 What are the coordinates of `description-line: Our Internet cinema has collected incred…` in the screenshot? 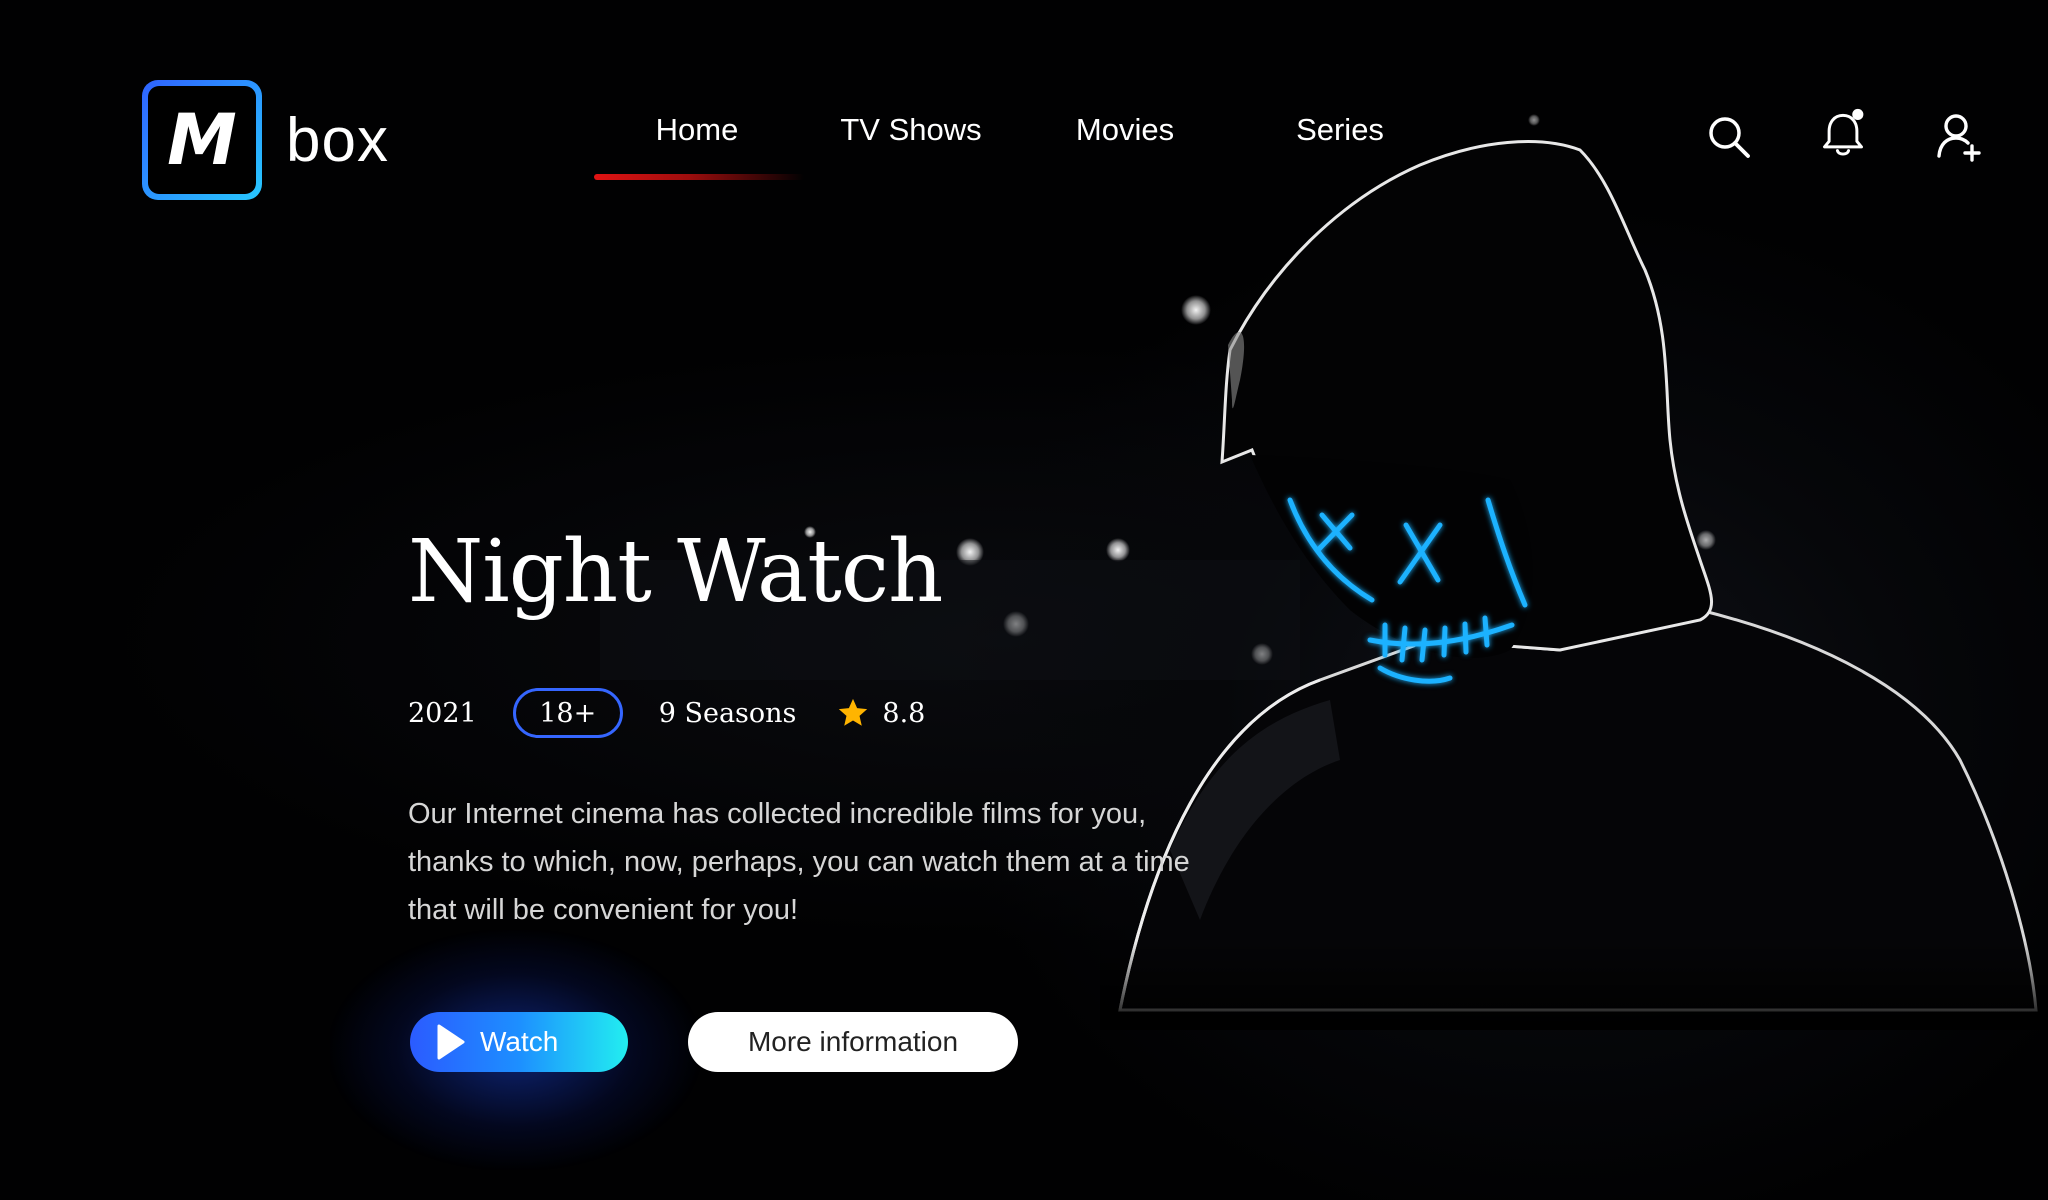 It's located at (777, 814).